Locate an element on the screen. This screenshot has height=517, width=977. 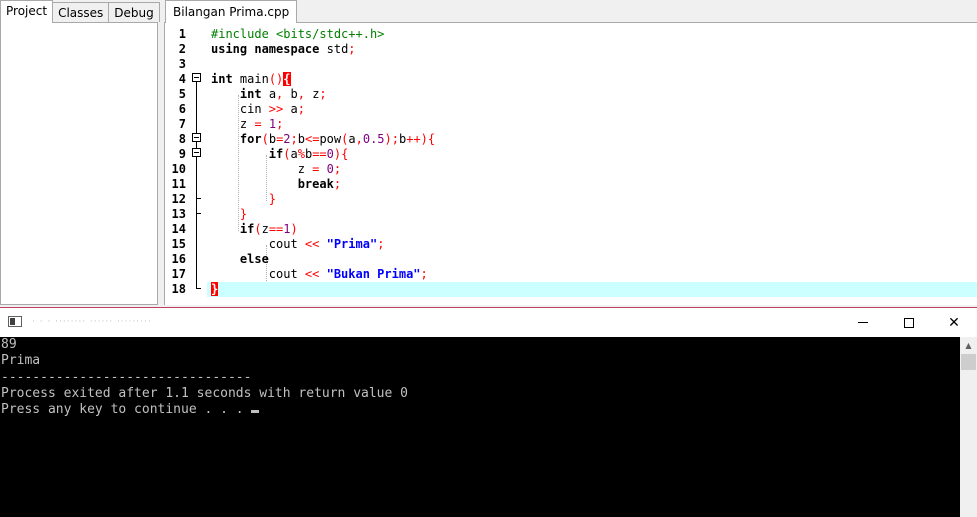
code-line-6: cin >> a; is located at coordinates (258, 109).